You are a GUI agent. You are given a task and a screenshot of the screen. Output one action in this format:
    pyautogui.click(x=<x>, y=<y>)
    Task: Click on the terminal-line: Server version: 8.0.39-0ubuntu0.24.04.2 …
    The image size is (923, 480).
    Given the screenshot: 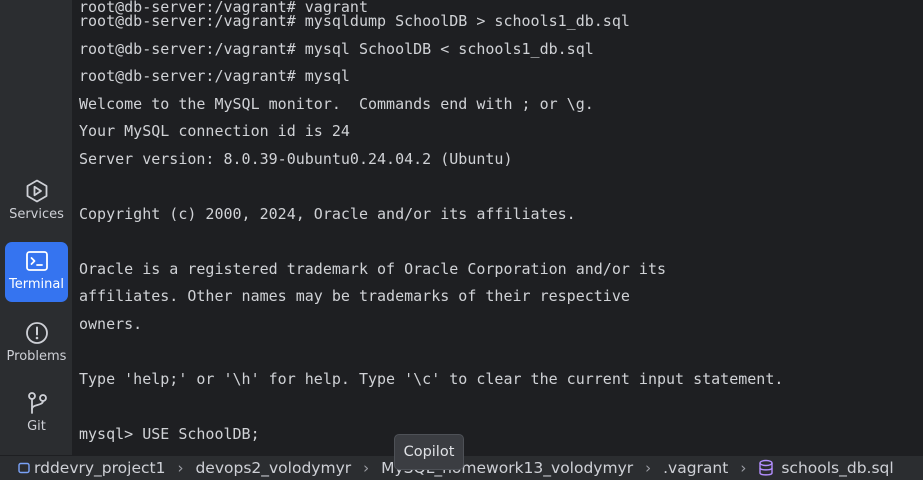 What is the action you would take?
    pyautogui.click(x=296, y=158)
    